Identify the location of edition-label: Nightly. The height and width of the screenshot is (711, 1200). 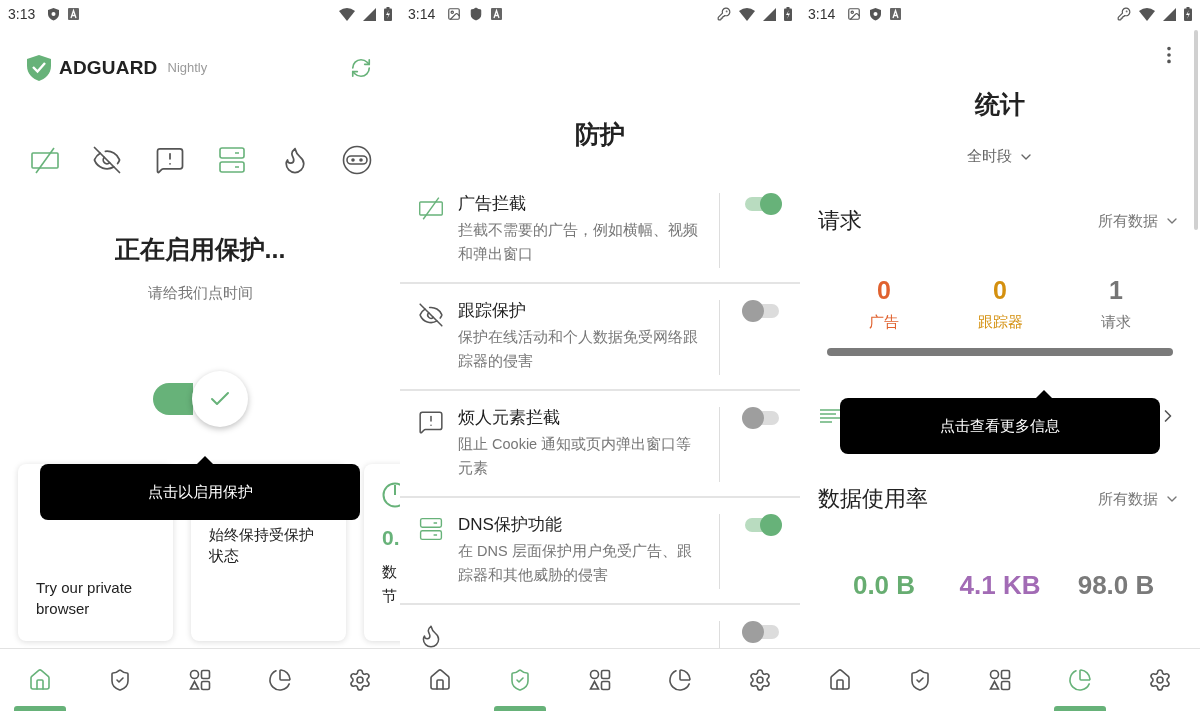
(187, 67).